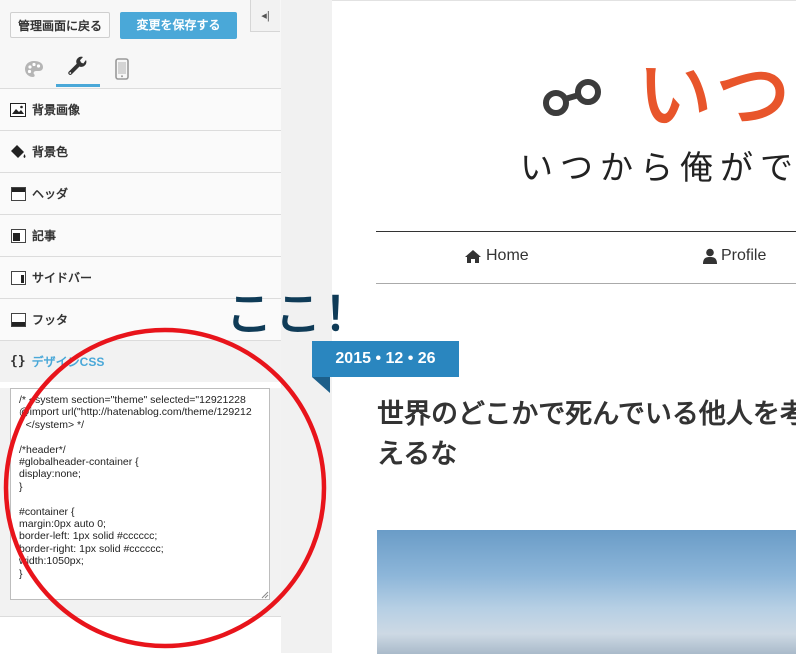 The width and height of the screenshot is (796, 654). I want to click on tab-smartphone, so click(122, 68).